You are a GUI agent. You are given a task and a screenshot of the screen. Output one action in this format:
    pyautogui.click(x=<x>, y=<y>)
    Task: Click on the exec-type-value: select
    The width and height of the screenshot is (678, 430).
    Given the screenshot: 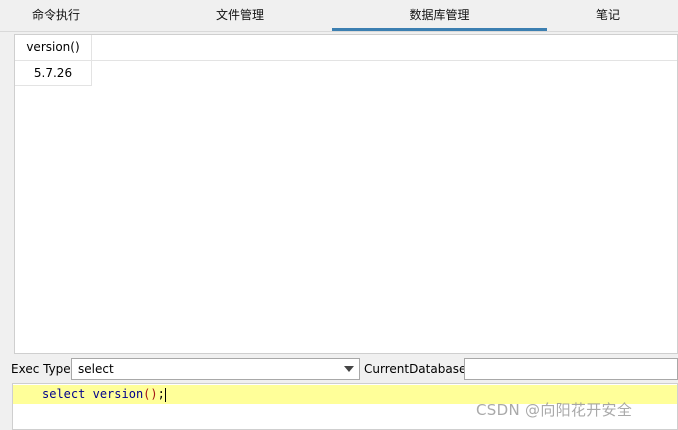 What is the action you would take?
    pyautogui.click(x=96, y=369)
    